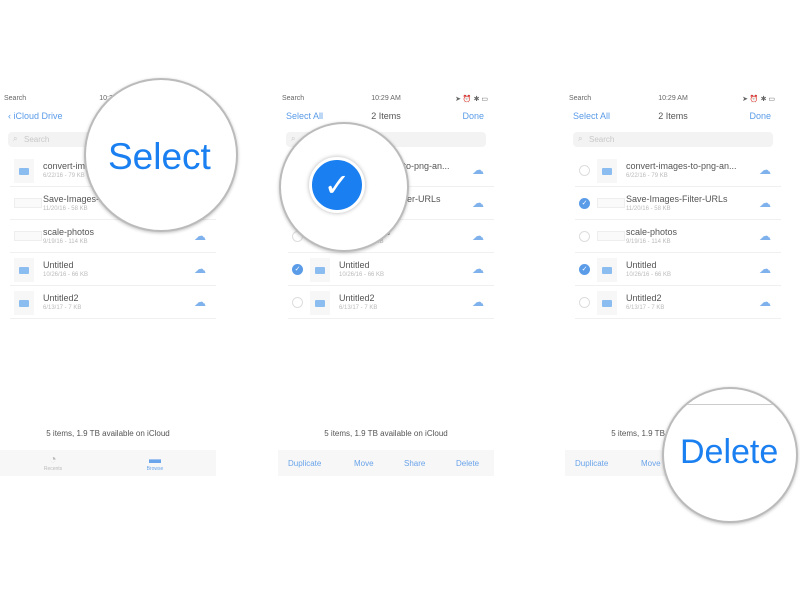 The height and width of the screenshot is (600, 800). What do you see at coordinates (155, 459) in the screenshot?
I see `folder-icon: ▬` at bounding box center [155, 459].